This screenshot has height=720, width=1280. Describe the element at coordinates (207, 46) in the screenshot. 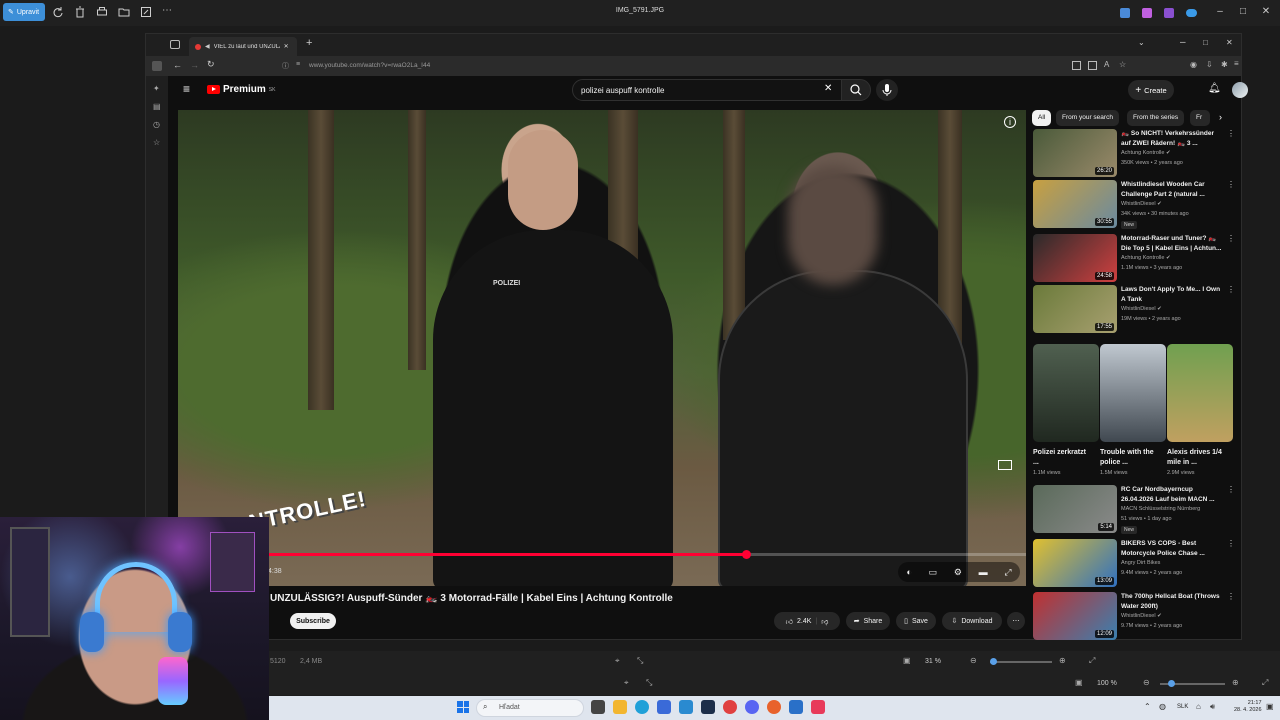

I see `speaker-icon: ◀` at that location.